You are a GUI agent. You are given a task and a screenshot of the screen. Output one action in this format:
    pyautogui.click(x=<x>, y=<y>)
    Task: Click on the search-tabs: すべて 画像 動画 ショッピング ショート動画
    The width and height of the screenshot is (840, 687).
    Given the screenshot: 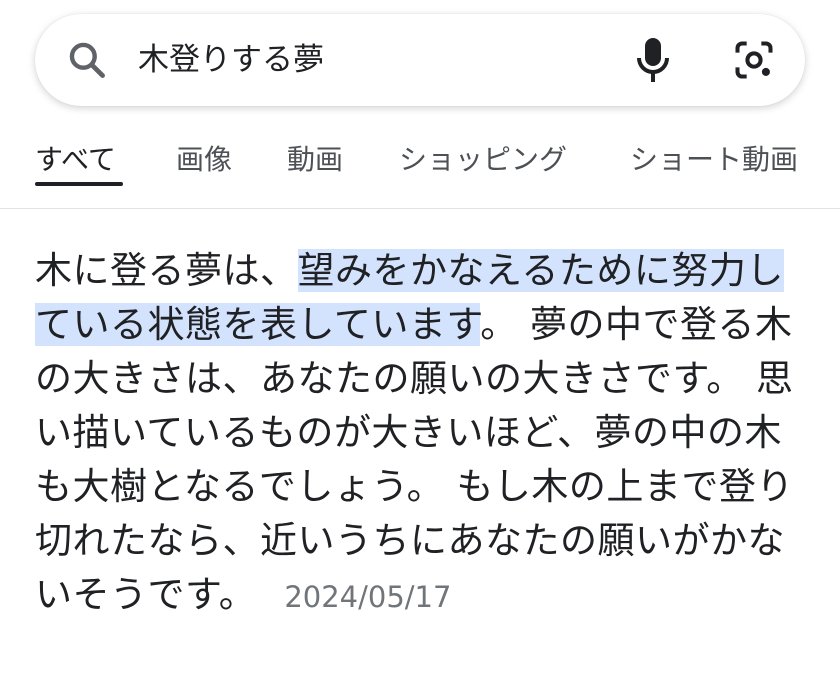 What is the action you would take?
    pyautogui.click(x=420, y=169)
    